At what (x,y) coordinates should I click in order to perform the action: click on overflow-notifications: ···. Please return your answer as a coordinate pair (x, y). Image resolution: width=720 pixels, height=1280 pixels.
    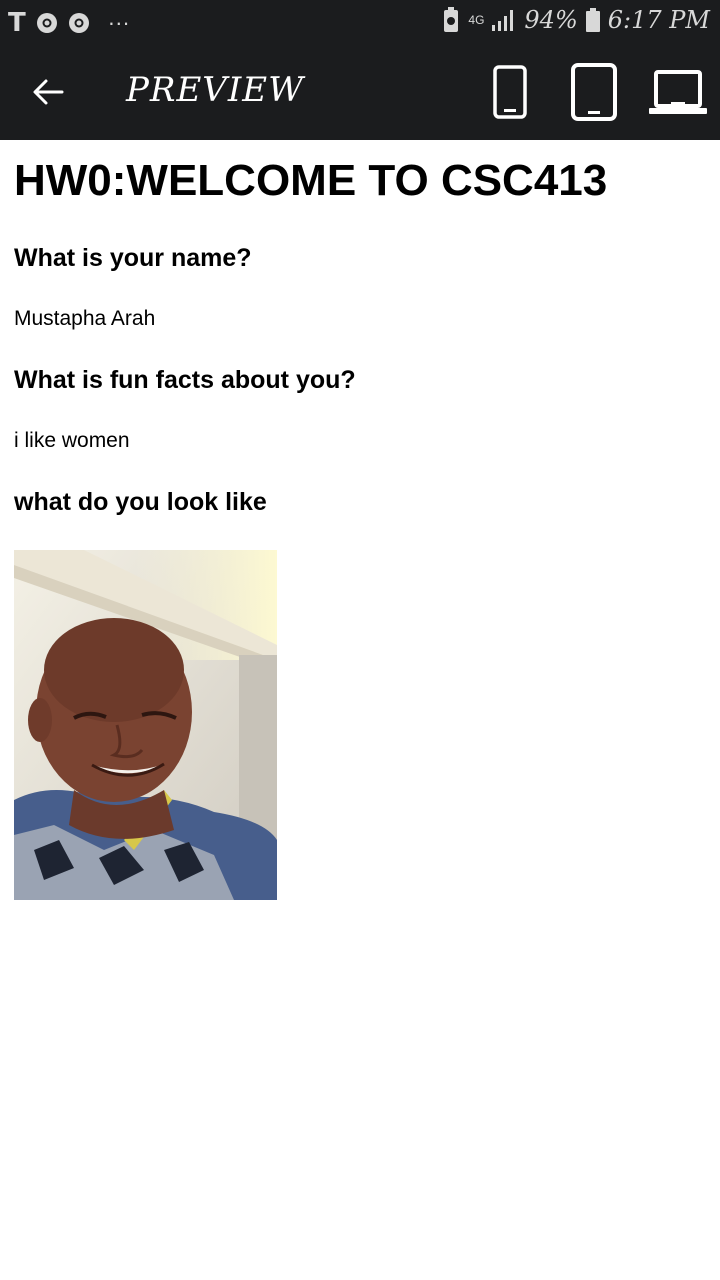
    Looking at the image, I should click on (118, 22).